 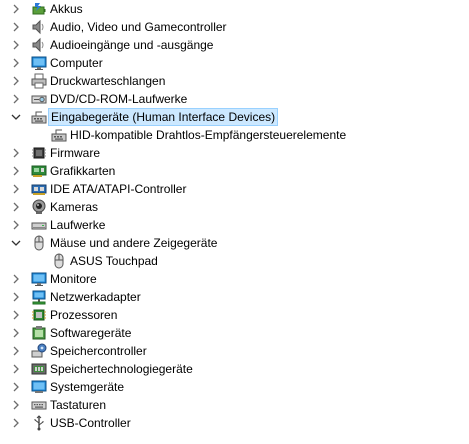 What do you see at coordinates (84, 315) in the screenshot?
I see `tree-item-label: Prozessoren` at bounding box center [84, 315].